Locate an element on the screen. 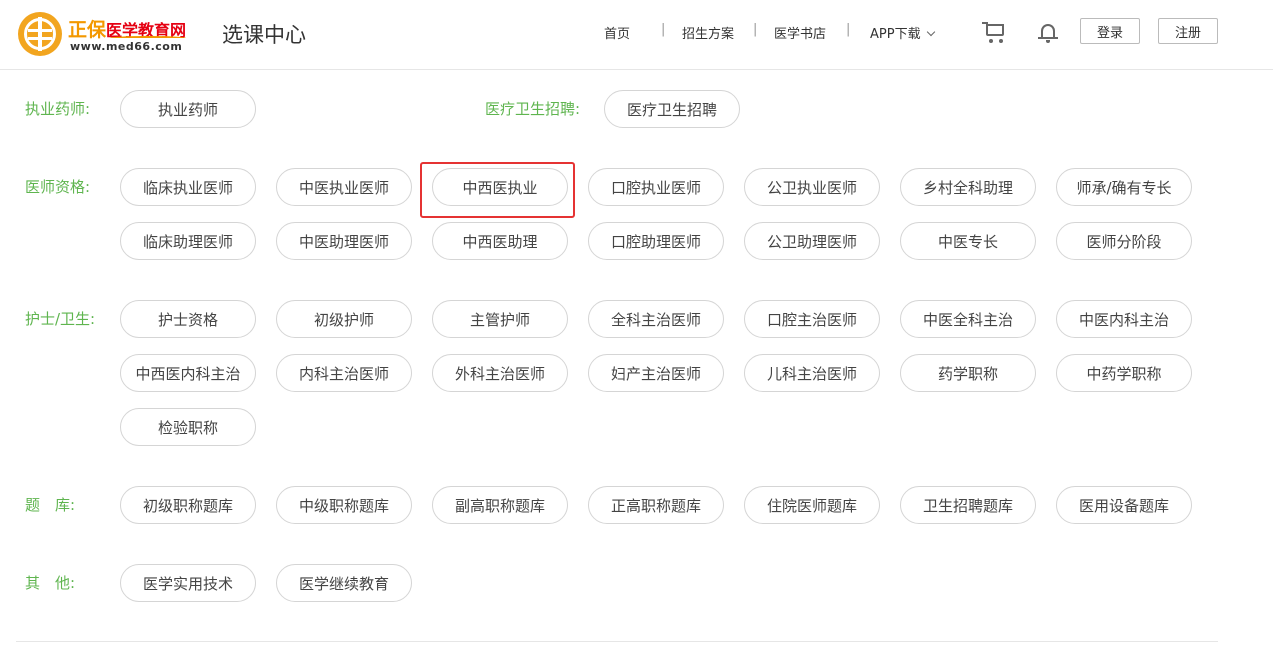 The width and height of the screenshot is (1273, 664). course-chip: 医疗卫生招聘 is located at coordinates (672, 109).